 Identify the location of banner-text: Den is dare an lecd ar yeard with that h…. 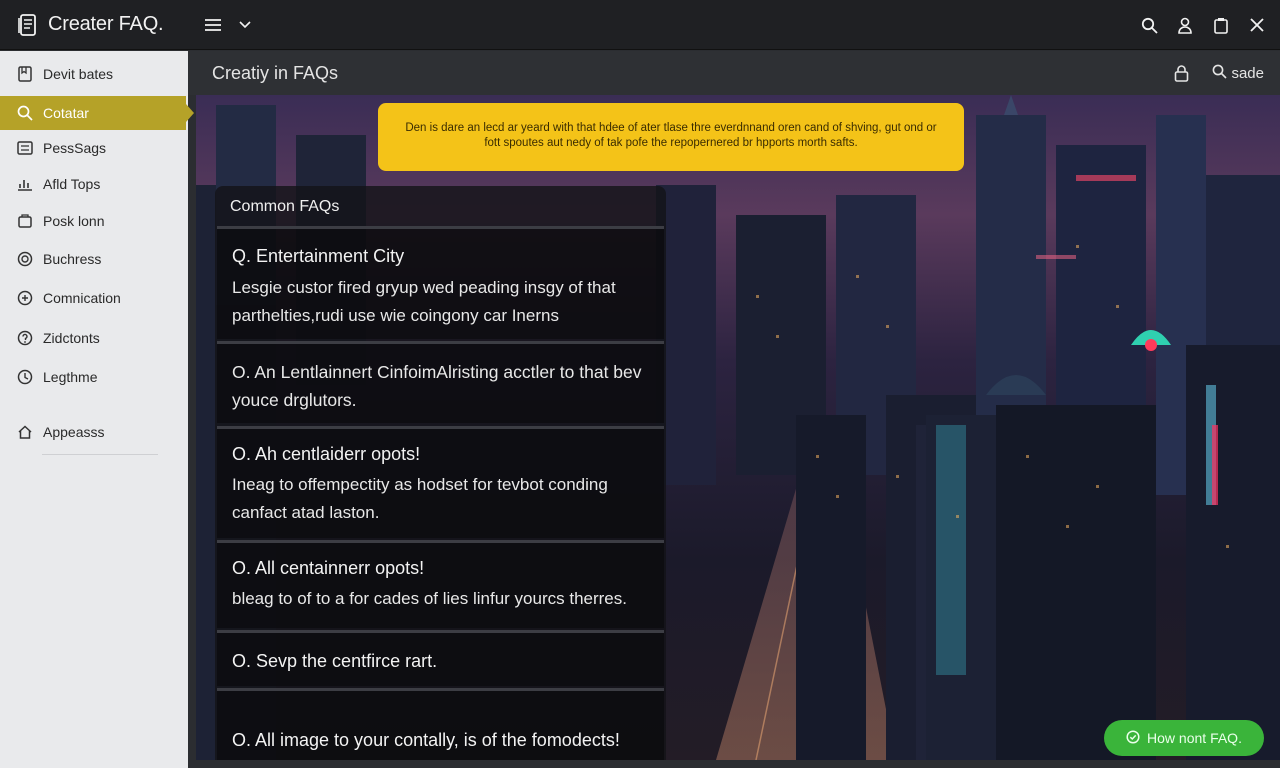
(671, 135).